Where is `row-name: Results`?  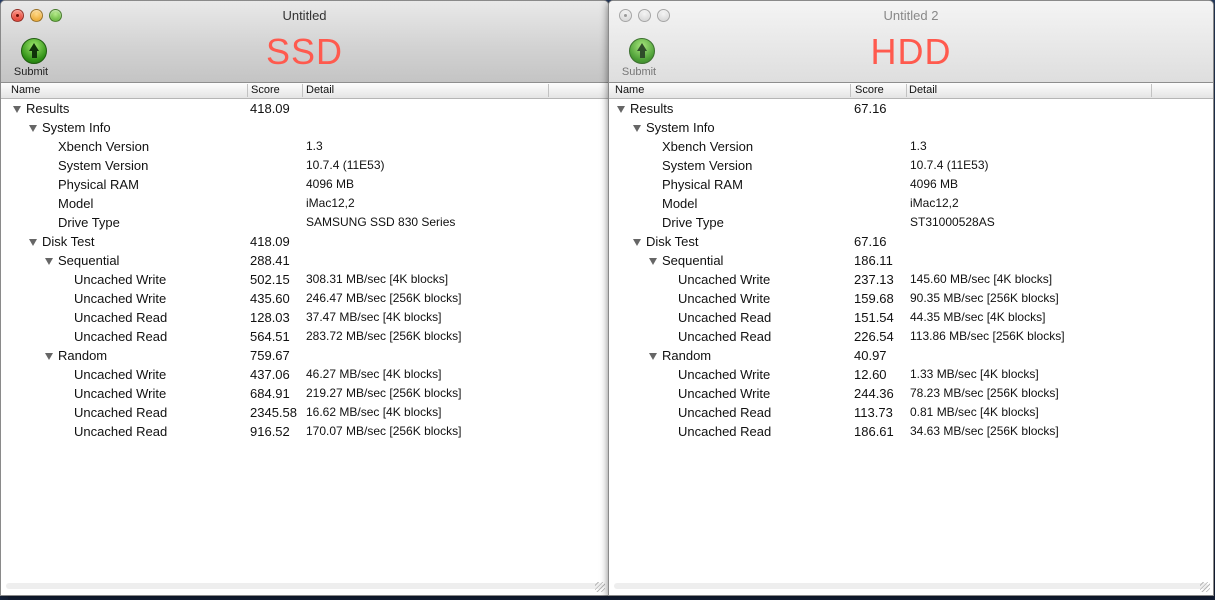 row-name: Results is located at coordinates (652, 108).